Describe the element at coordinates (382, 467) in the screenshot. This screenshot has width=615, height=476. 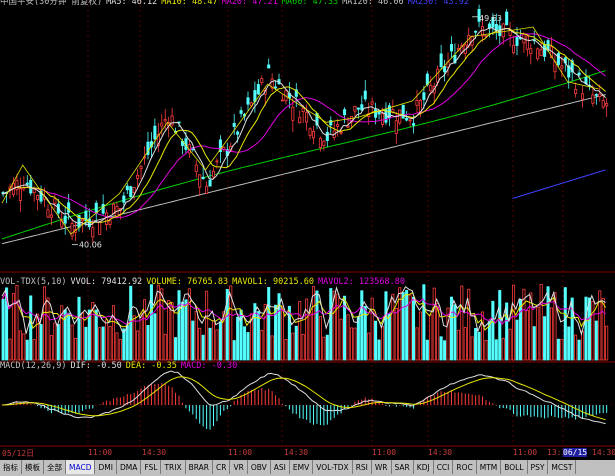
I see `tab-wr: WR` at that location.